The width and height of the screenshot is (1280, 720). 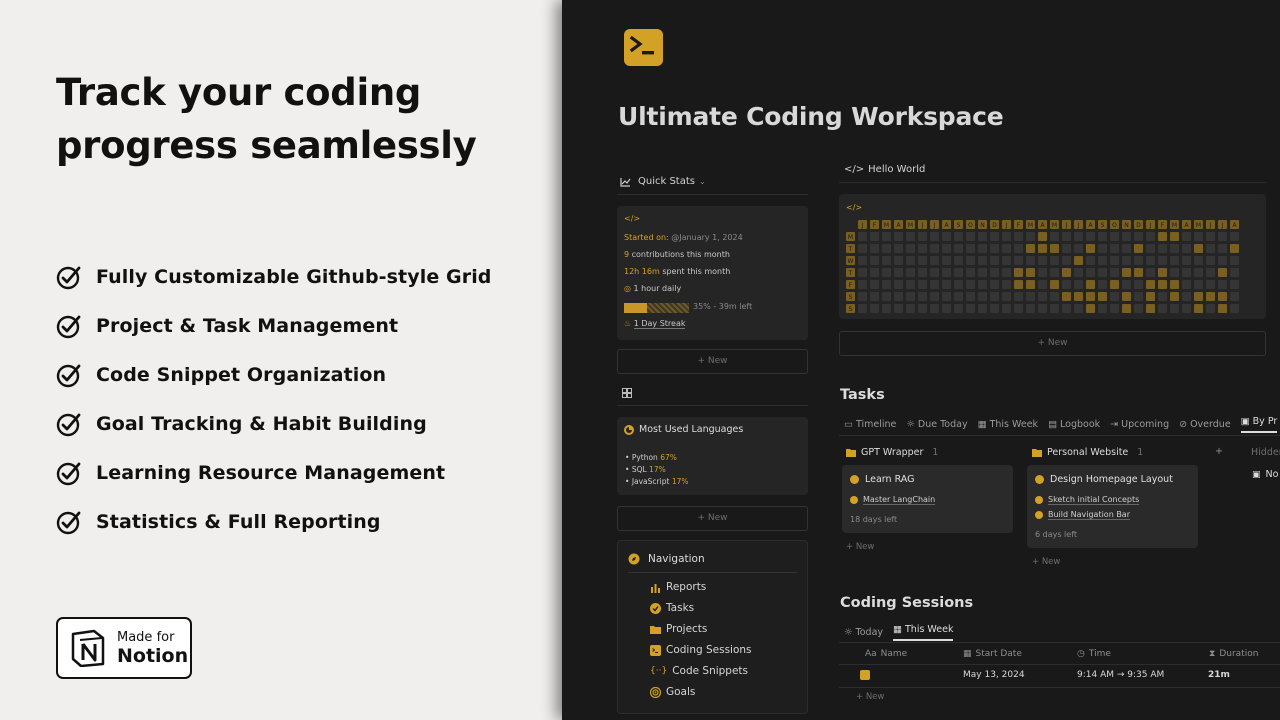 What do you see at coordinates (1094, 500) in the screenshot?
I see `subtask-link: Sketch initial Concepts` at bounding box center [1094, 500].